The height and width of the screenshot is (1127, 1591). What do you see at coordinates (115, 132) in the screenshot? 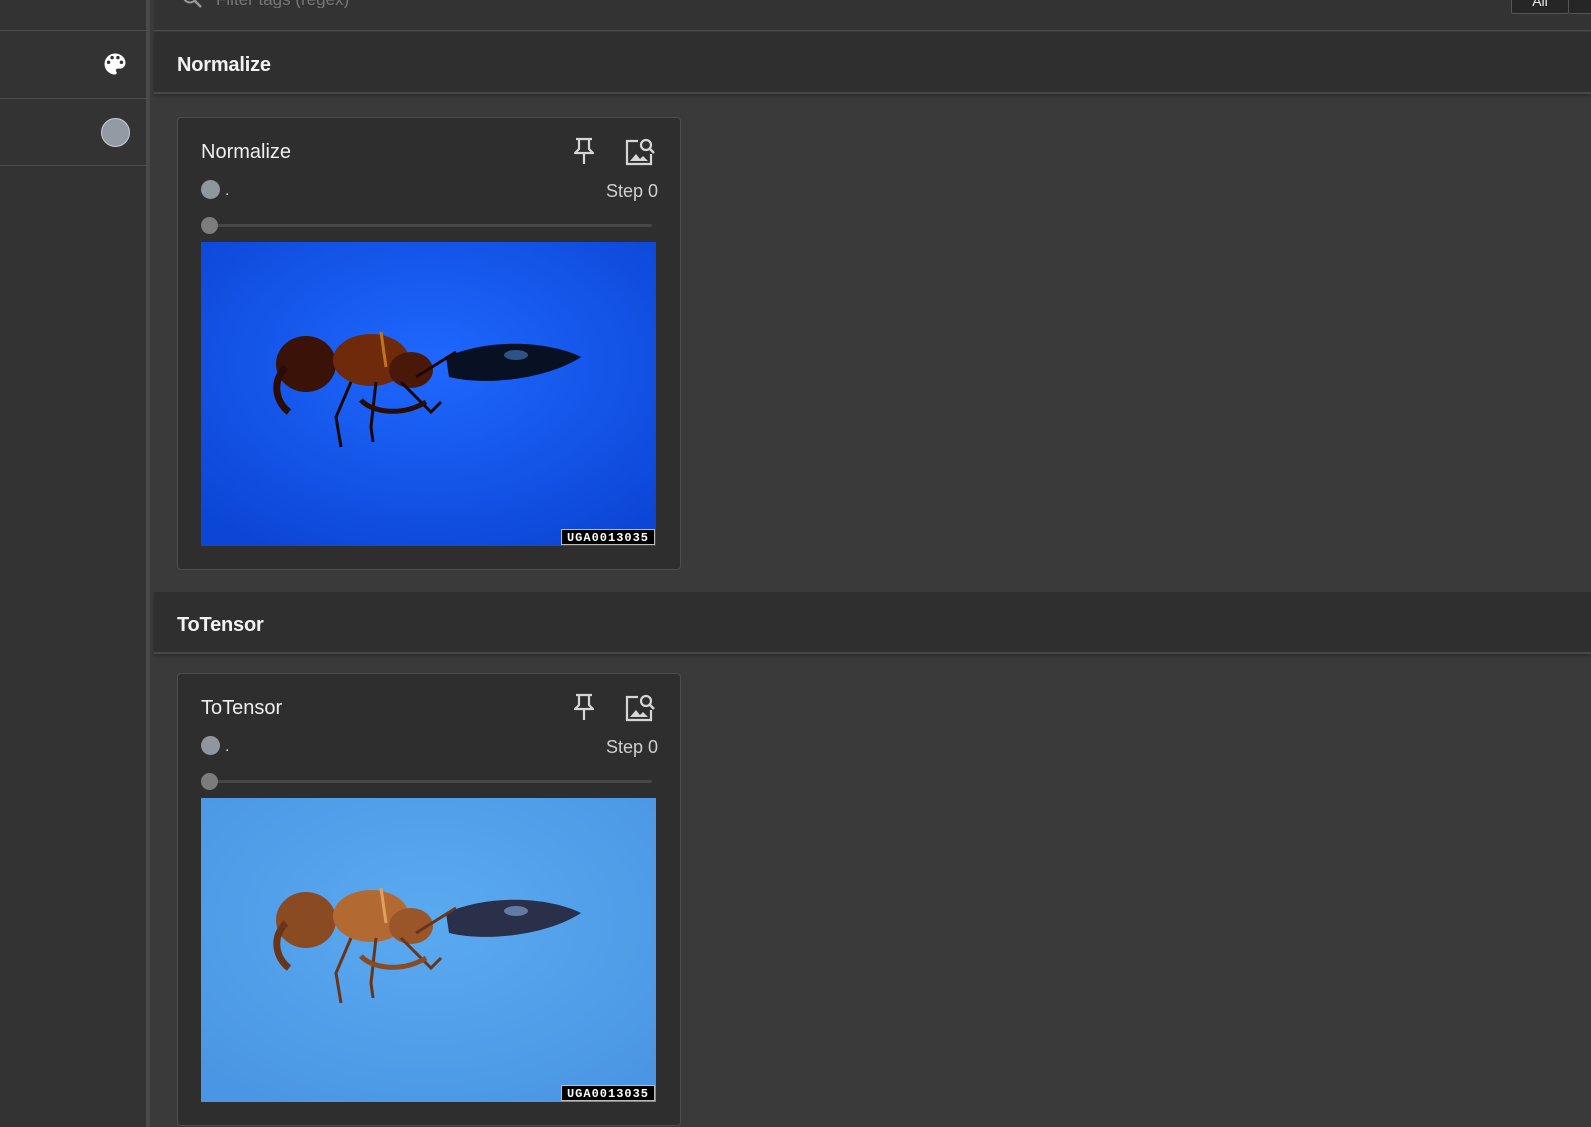
I see `run-color-swatch` at bounding box center [115, 132].